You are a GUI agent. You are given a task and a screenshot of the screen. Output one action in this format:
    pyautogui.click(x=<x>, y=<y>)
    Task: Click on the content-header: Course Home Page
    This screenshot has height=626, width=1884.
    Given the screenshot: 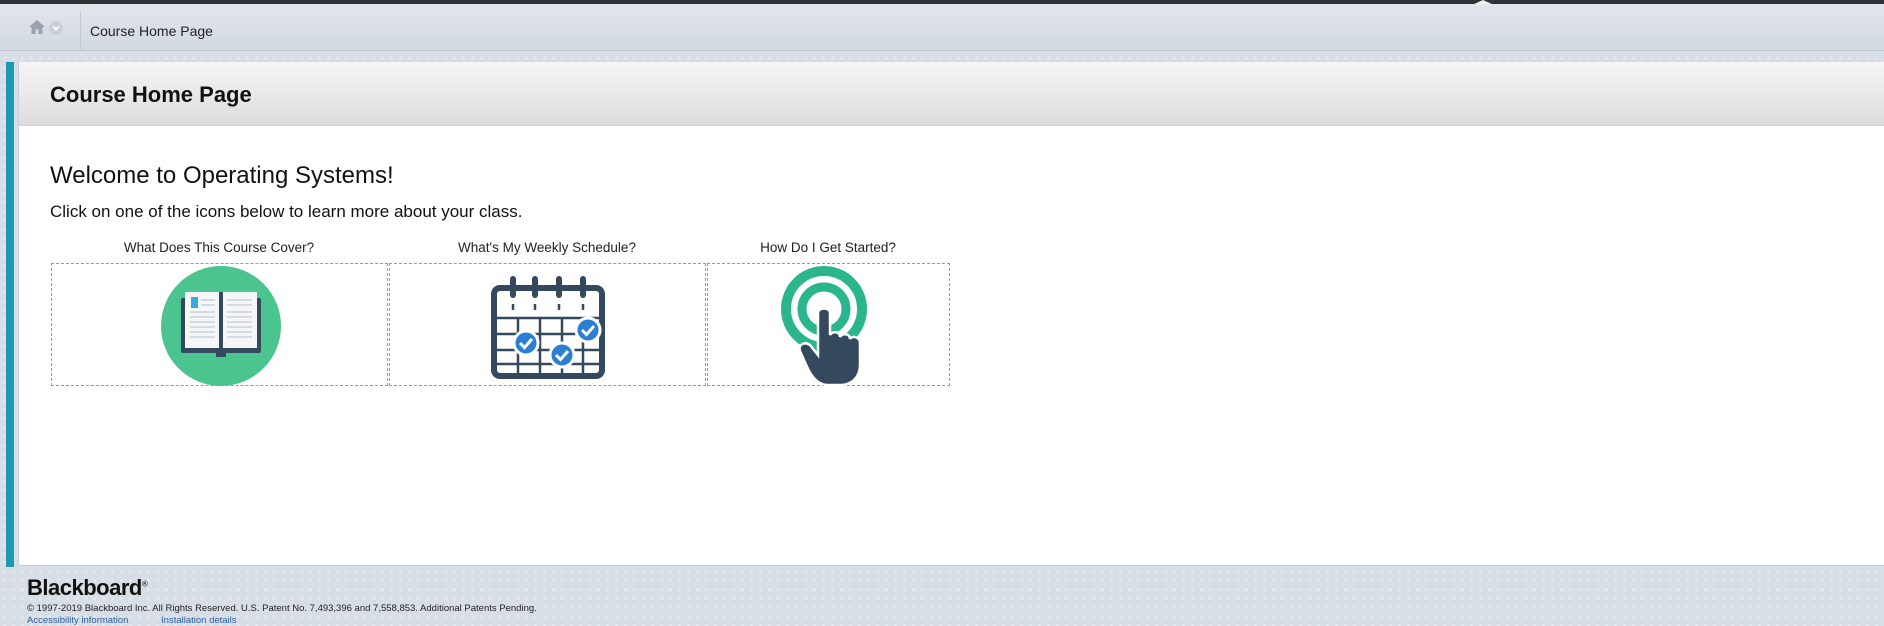 What is the action you would take?
    pyautogui.click(x=951, y=94)
    